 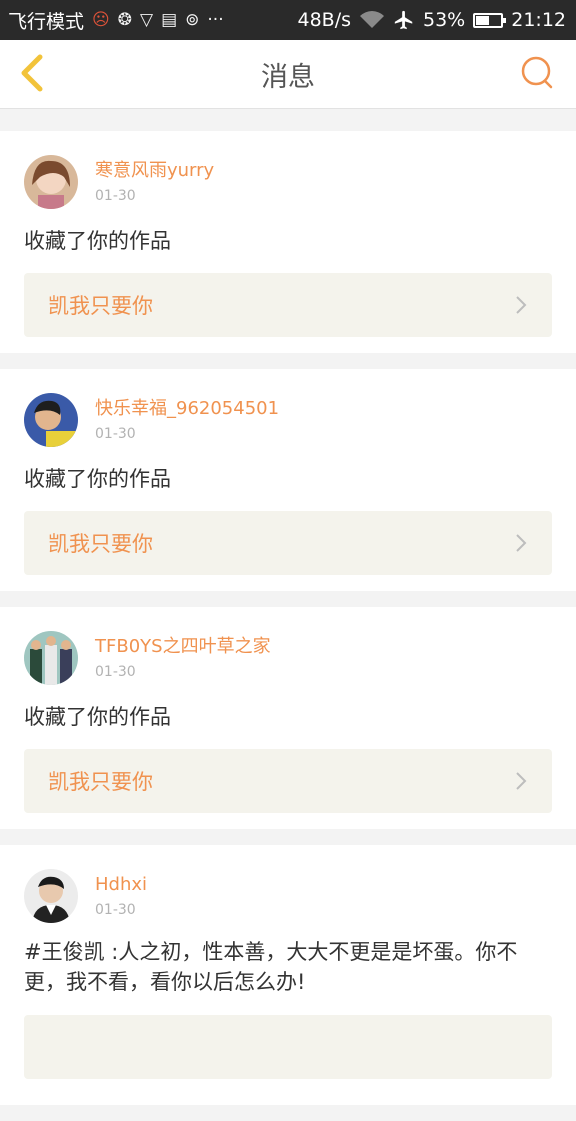 I want to click on header-bar: 消息, so click(x=288, y=74).